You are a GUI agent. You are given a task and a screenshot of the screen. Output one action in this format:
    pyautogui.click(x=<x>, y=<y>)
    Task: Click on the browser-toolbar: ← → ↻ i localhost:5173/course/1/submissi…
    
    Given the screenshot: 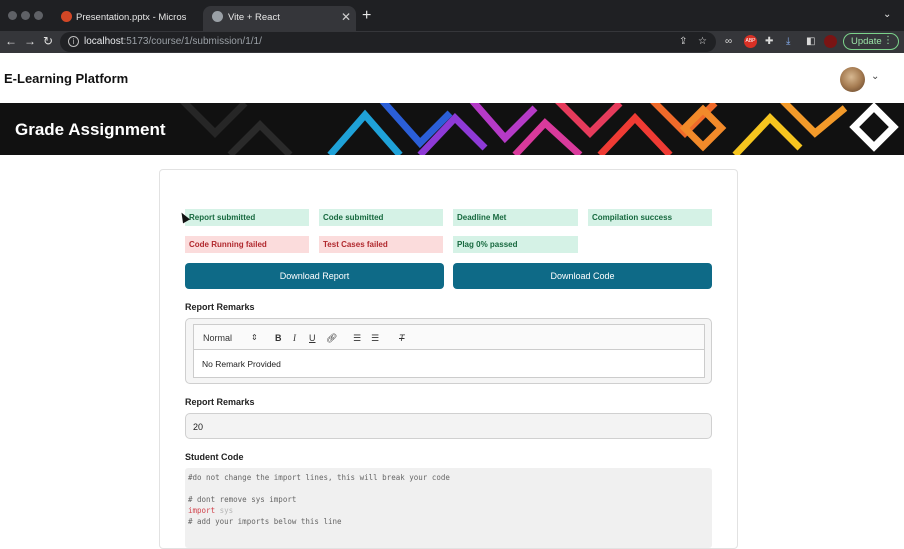 What is the action you would take?
    pyautogui.click(x=452, y=42)
    